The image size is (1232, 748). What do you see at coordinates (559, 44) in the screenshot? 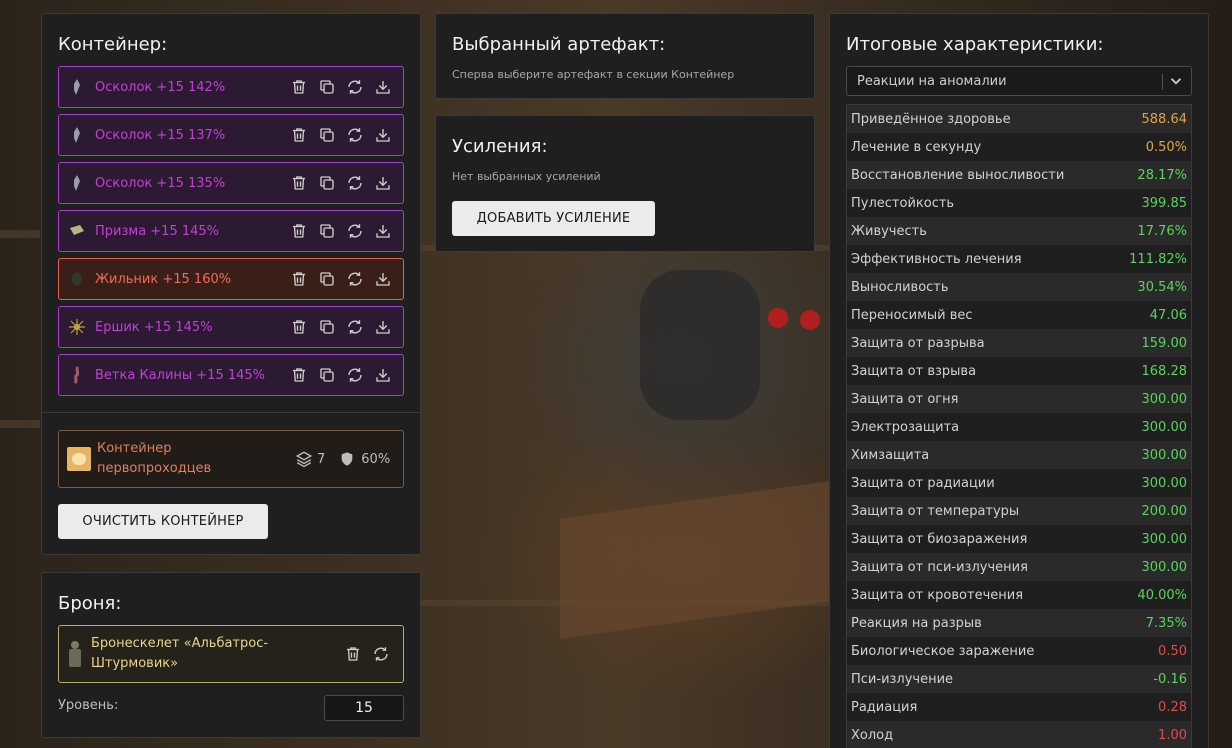
I see `selected-artifact-title: Выбранный артефакт:` at bounding box center [559, 44].